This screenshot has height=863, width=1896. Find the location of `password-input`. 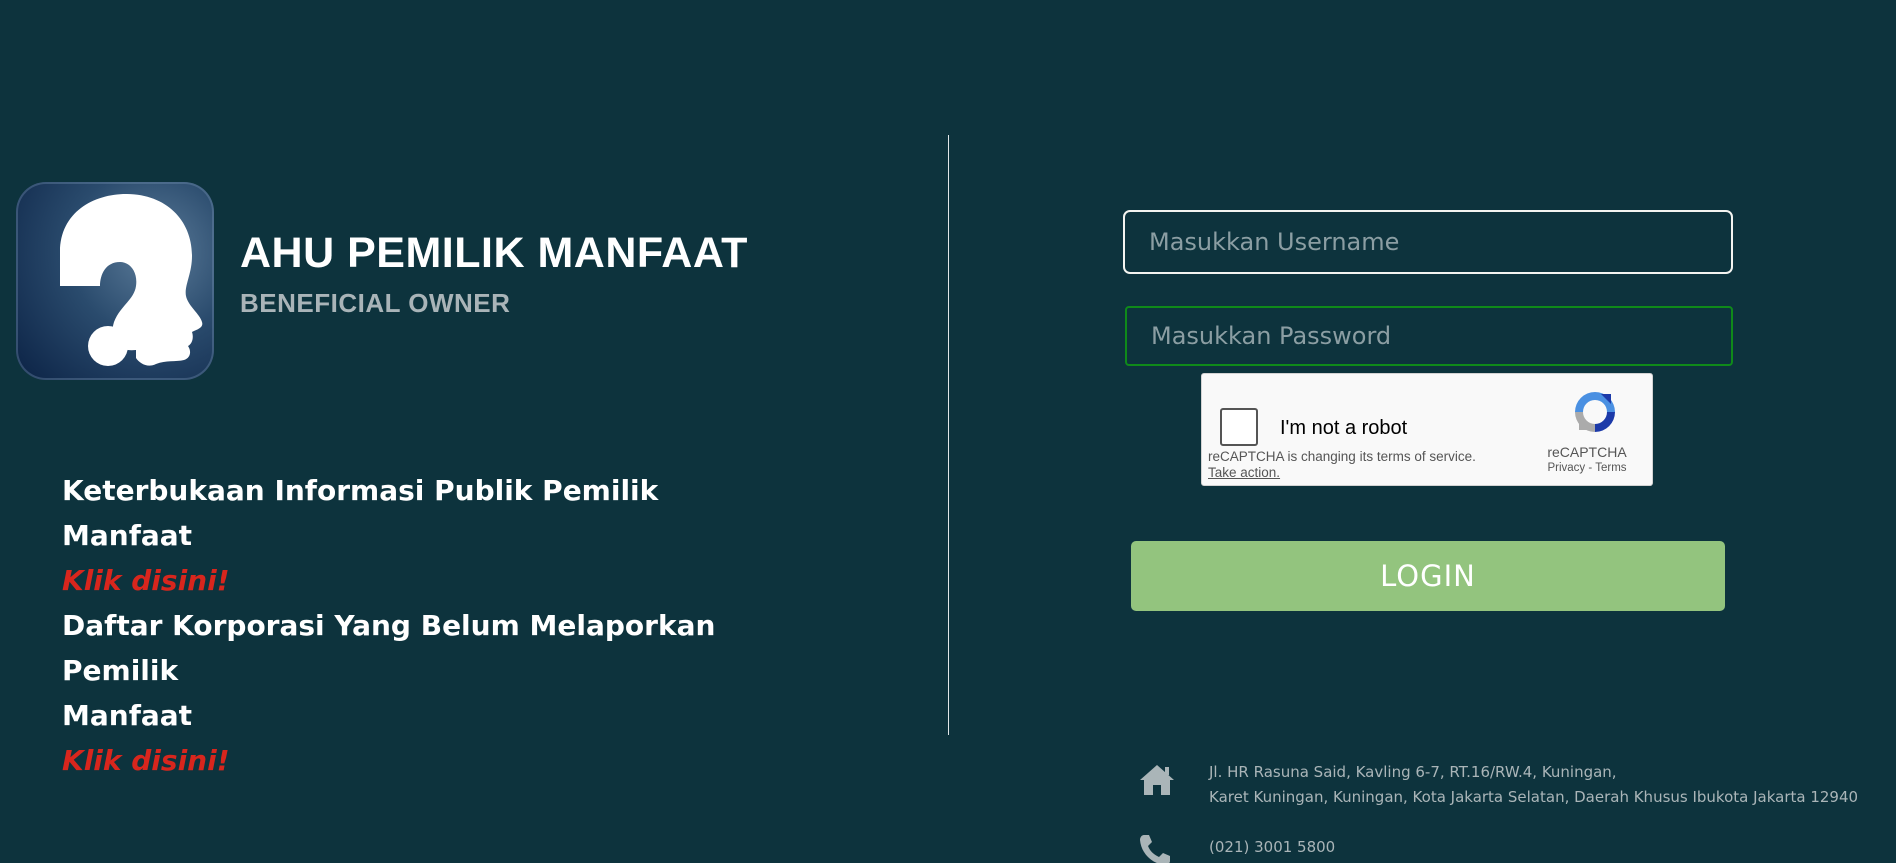

password-input is located at coordinates (1429, 336).